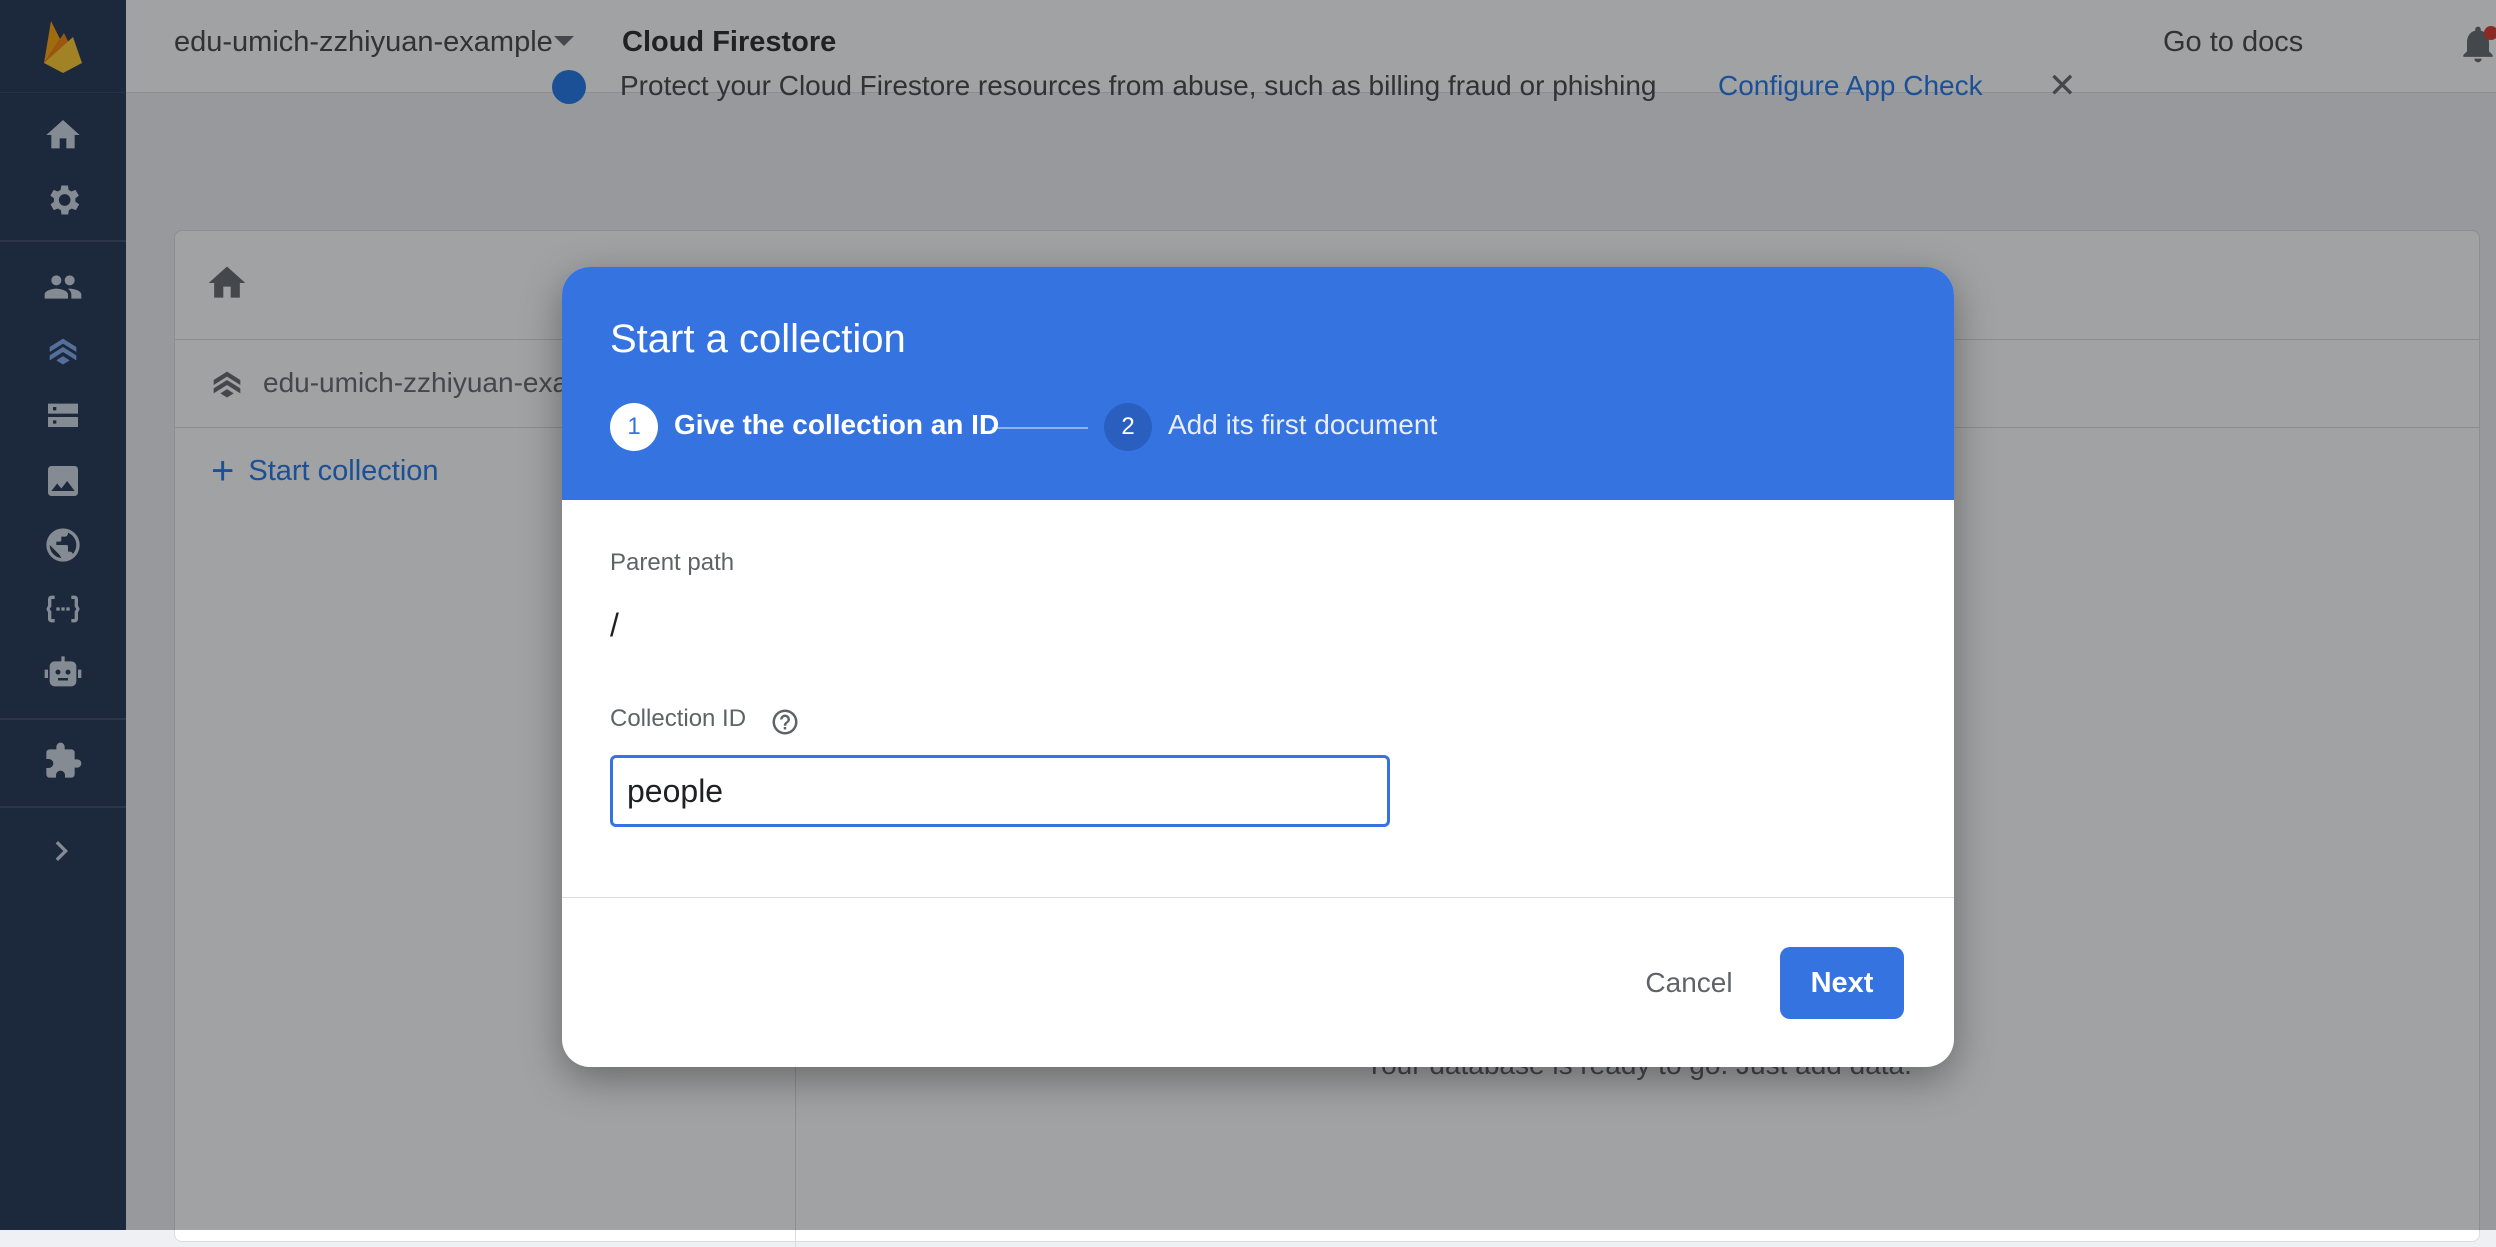 The image size is (2496, 1247). I want to click on parent-path-label: Parent path, so click(672, 562).